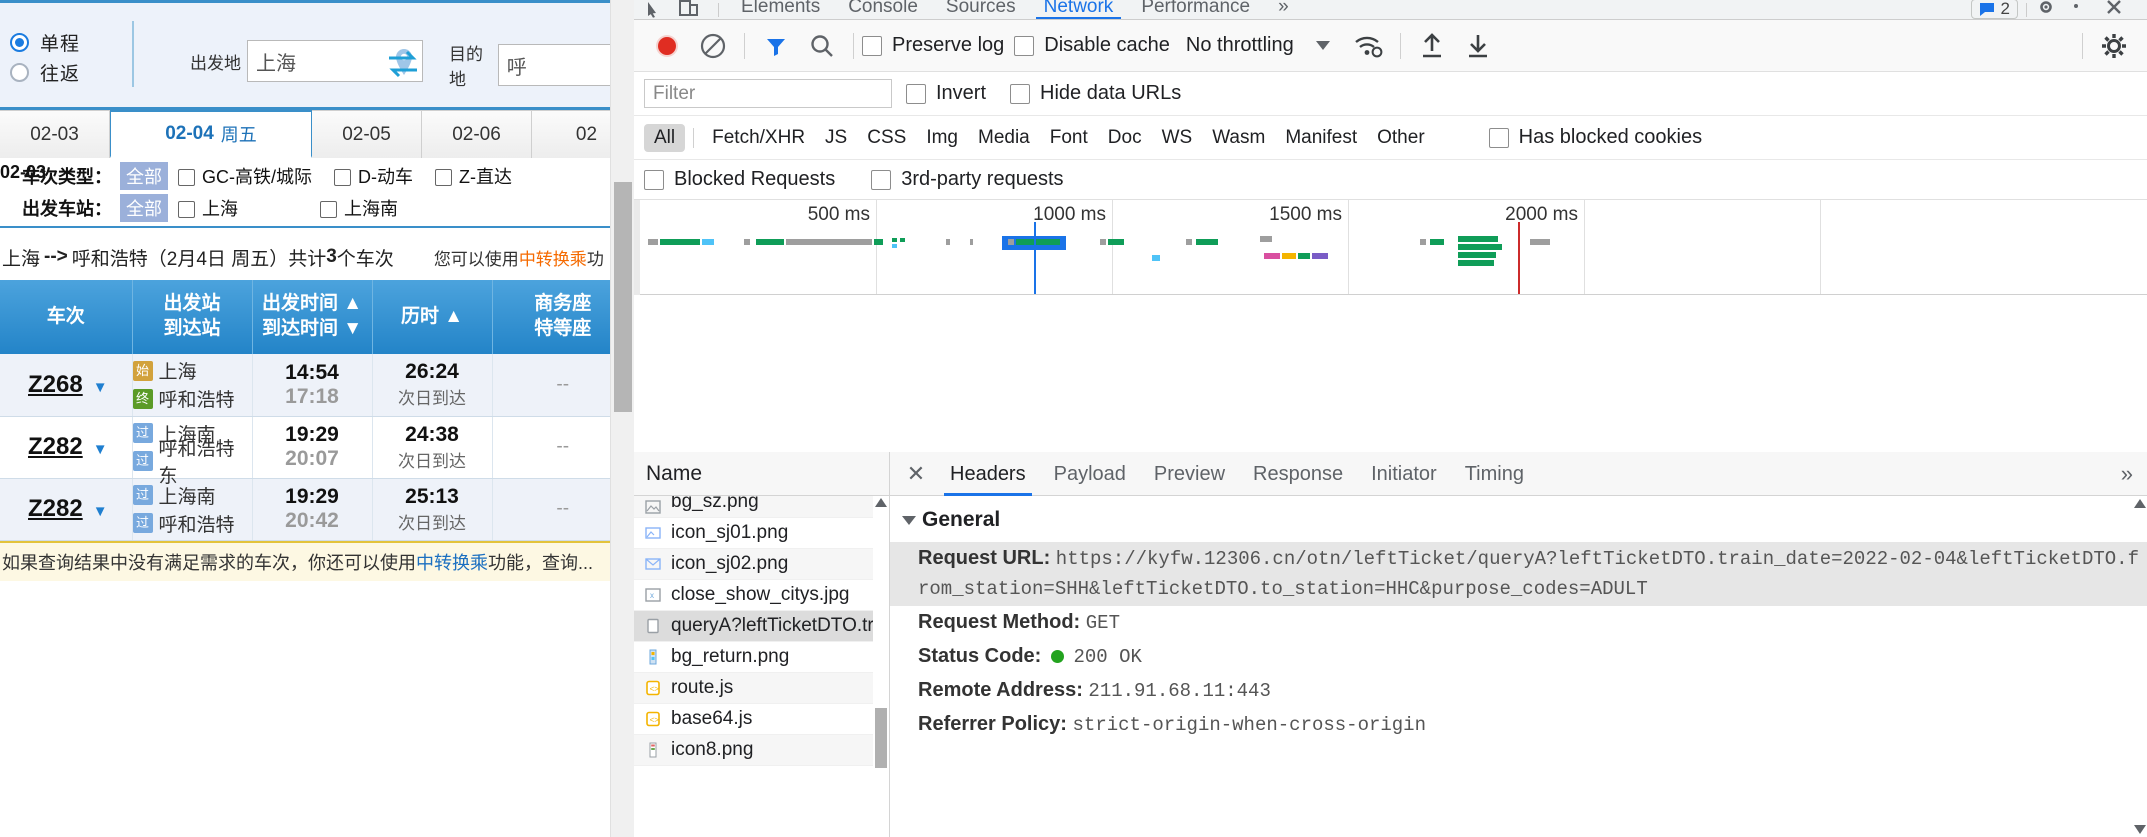  What do you see at coordinates (144, 176) in the screenshot?
I see `filter-train-type-all: 全部` at bounding box center [144, 176].